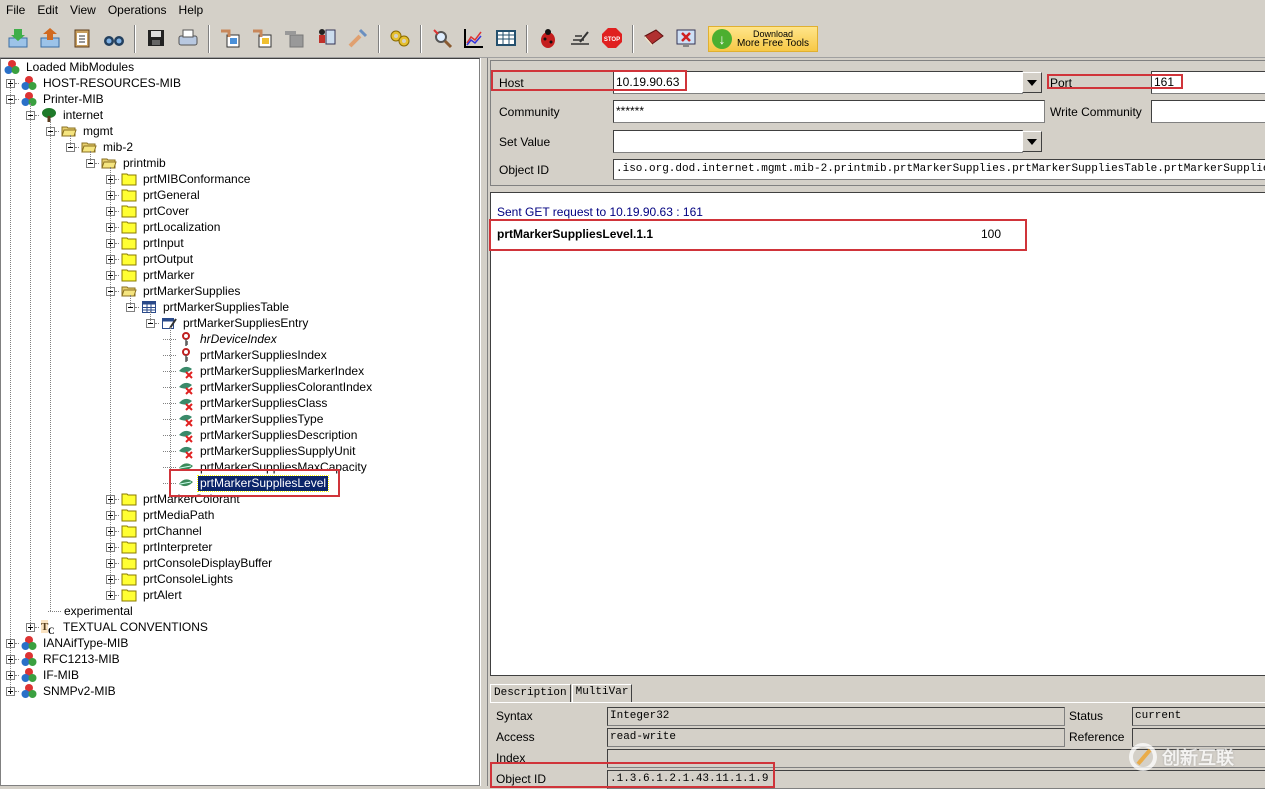 The height and width of the screenshot is (789, 1265). Describe the element at coordinates (1208, 111) in the screenshot. I see `write-community-input` at that location.